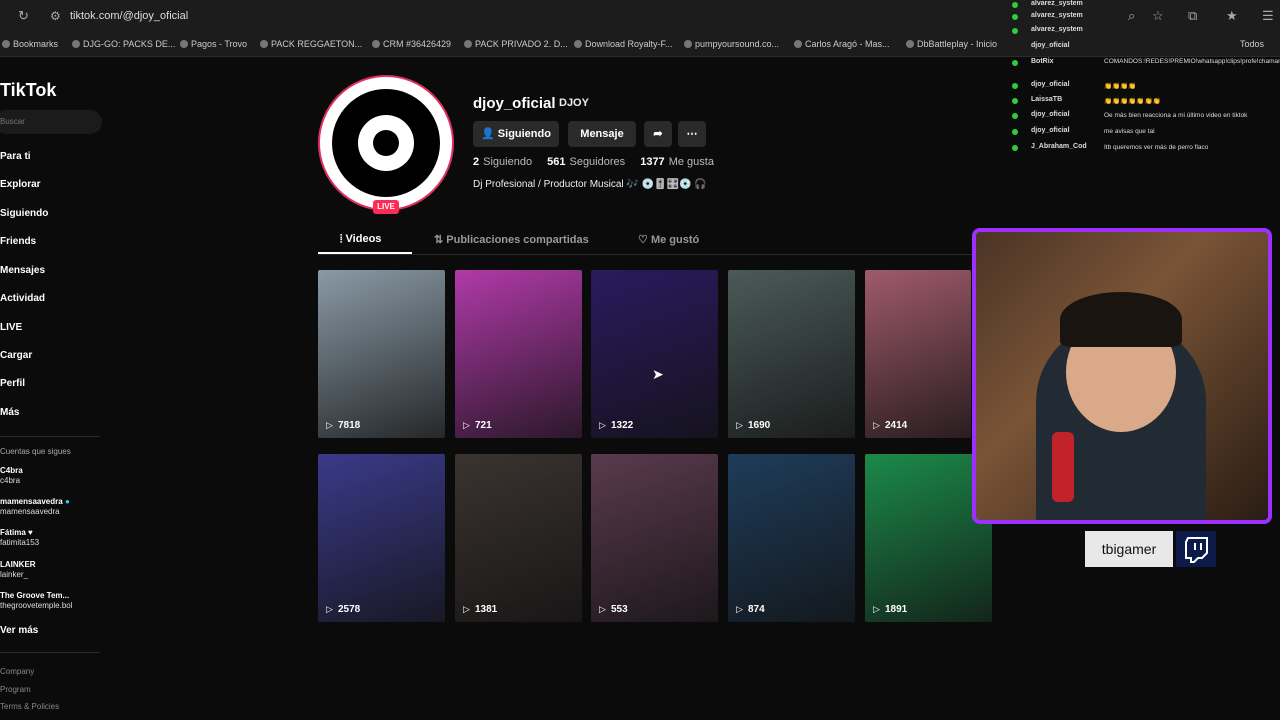 This screenshot has height=720, width=1280. Describe the element at coordinates (386, 207) in the screenshot. I see `live-badge: LIVE` at that location.